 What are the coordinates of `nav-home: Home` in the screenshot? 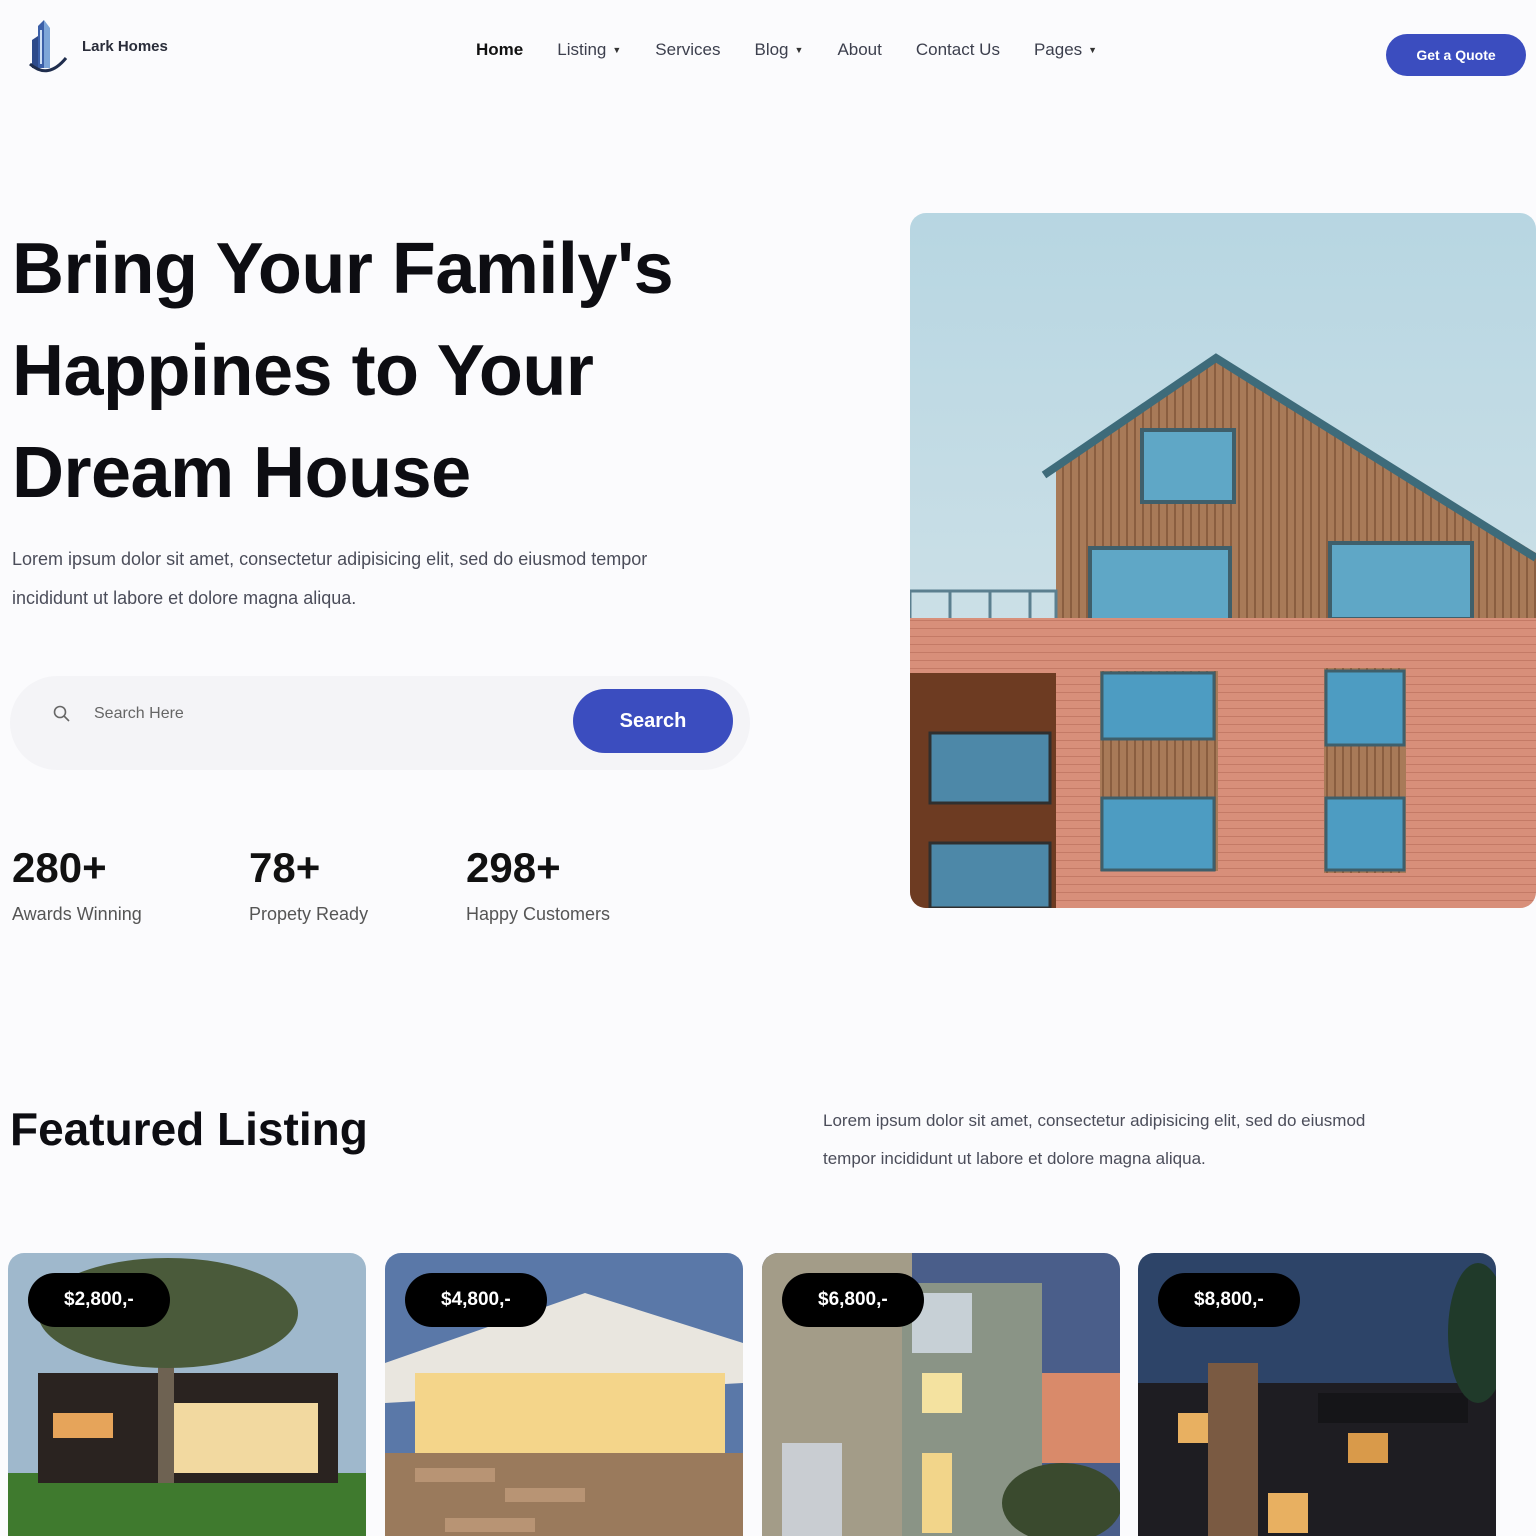 It's located at (499, 50).